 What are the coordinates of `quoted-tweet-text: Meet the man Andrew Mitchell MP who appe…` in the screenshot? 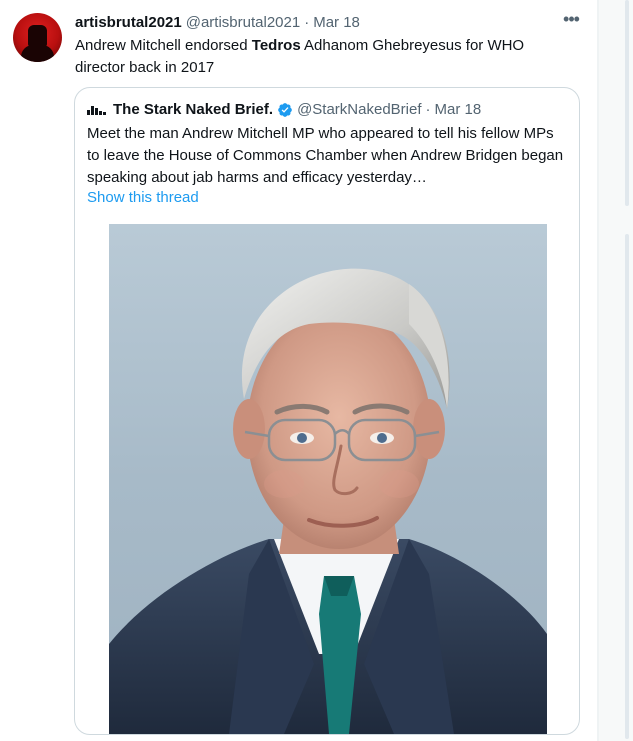 It's located at (325, 155).